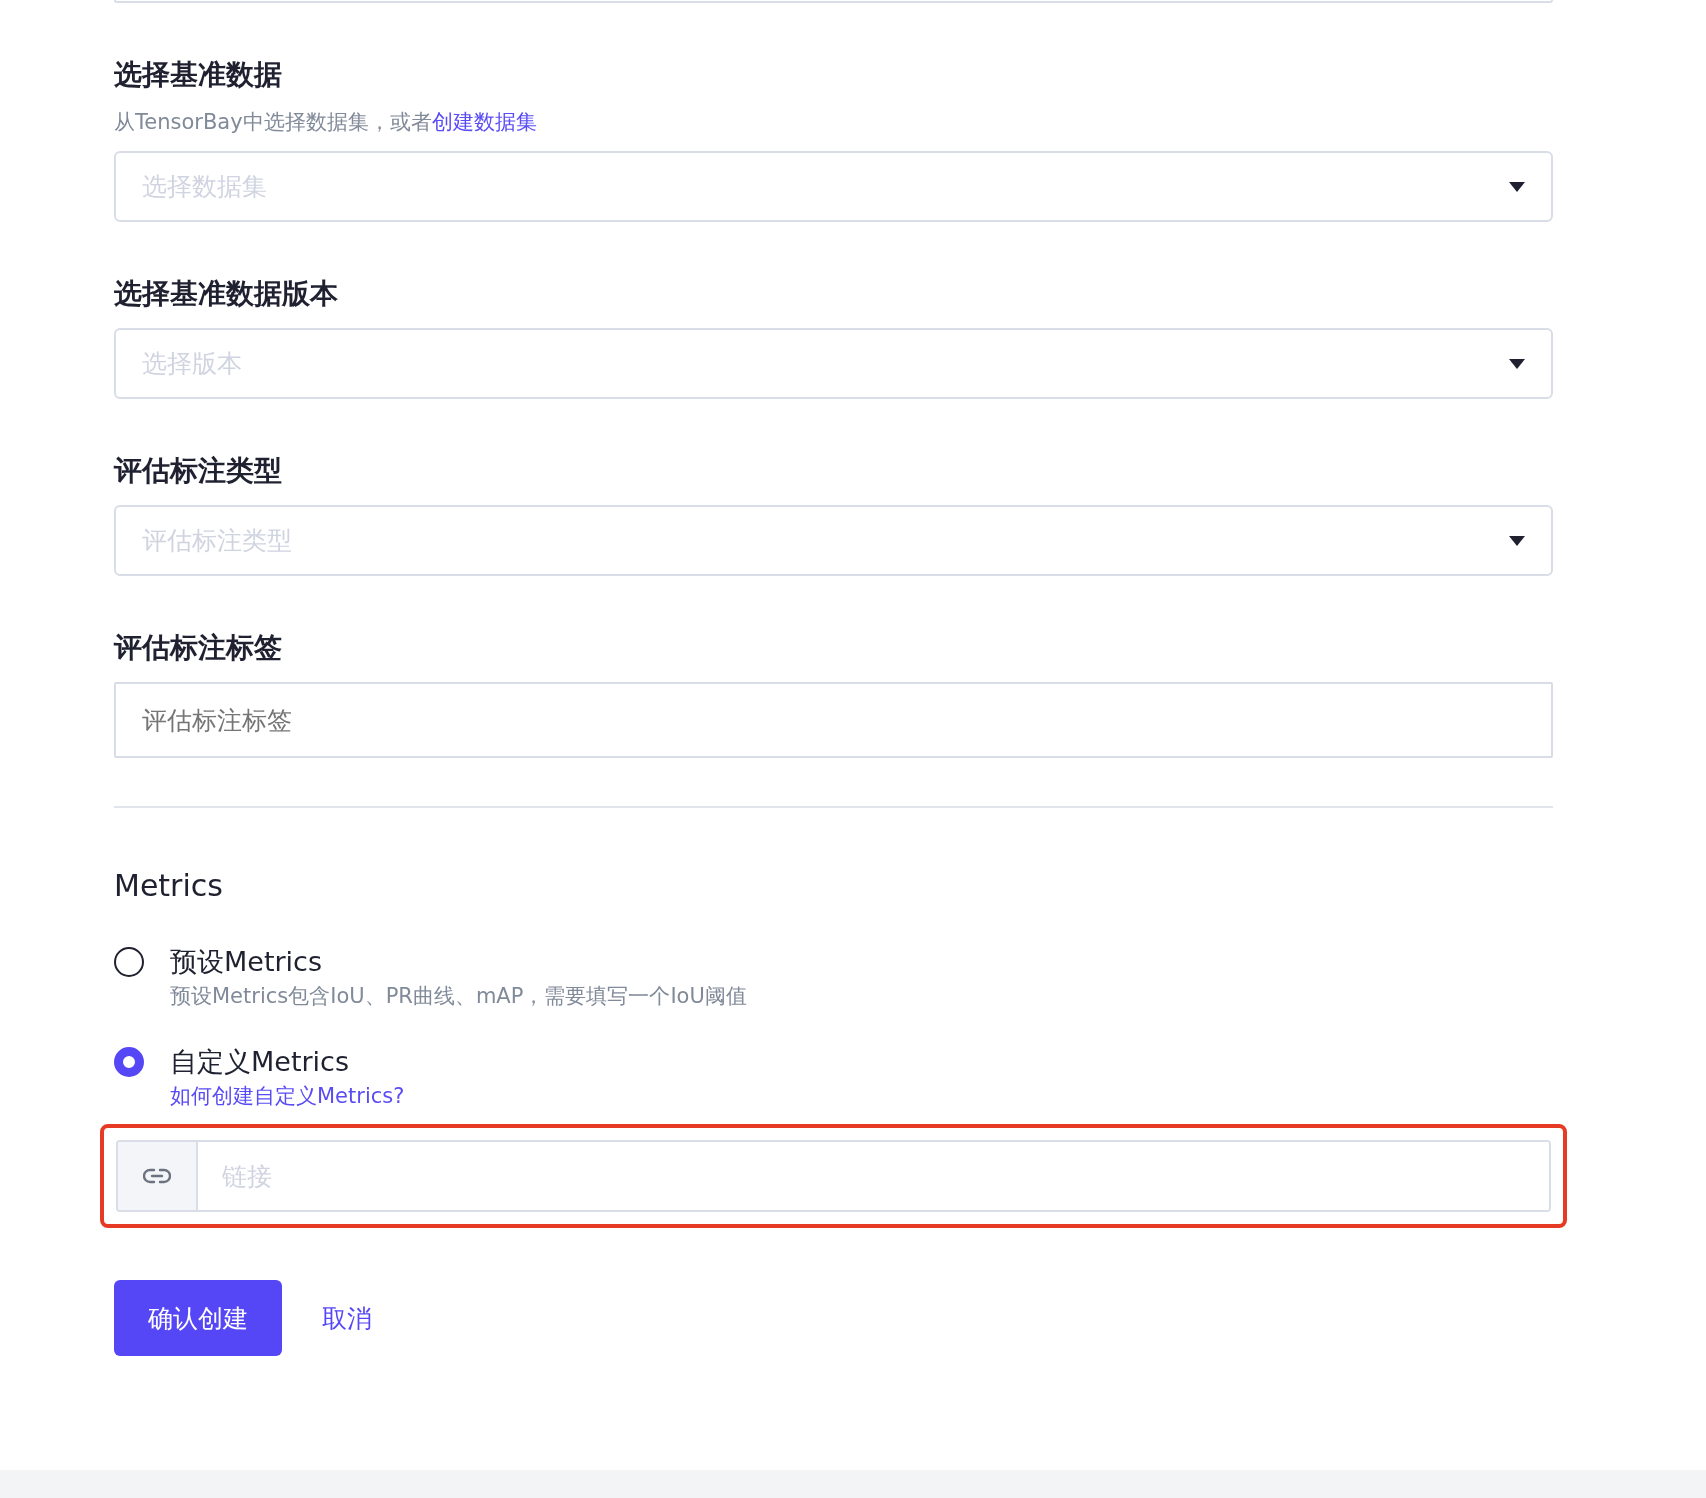 The image size is (1706, 1498). I want to click on section-title: Metrics, so click(169, 886).